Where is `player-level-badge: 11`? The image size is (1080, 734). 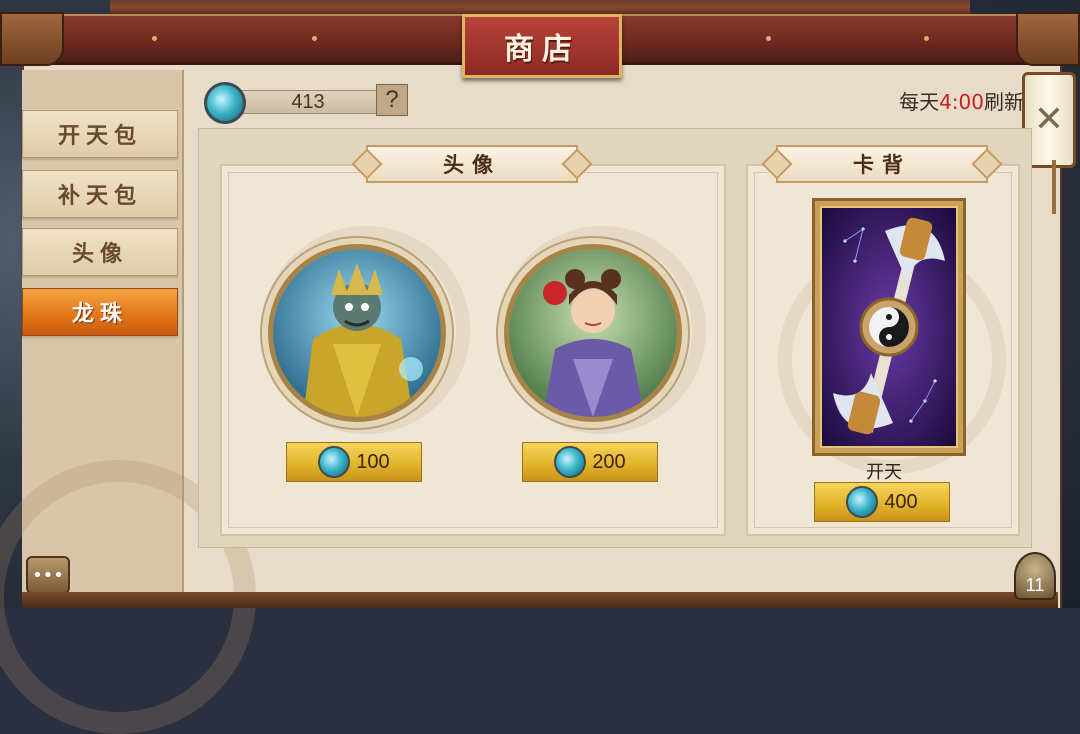
player-level-badge: 11 is located at coordinates (1035, 576).